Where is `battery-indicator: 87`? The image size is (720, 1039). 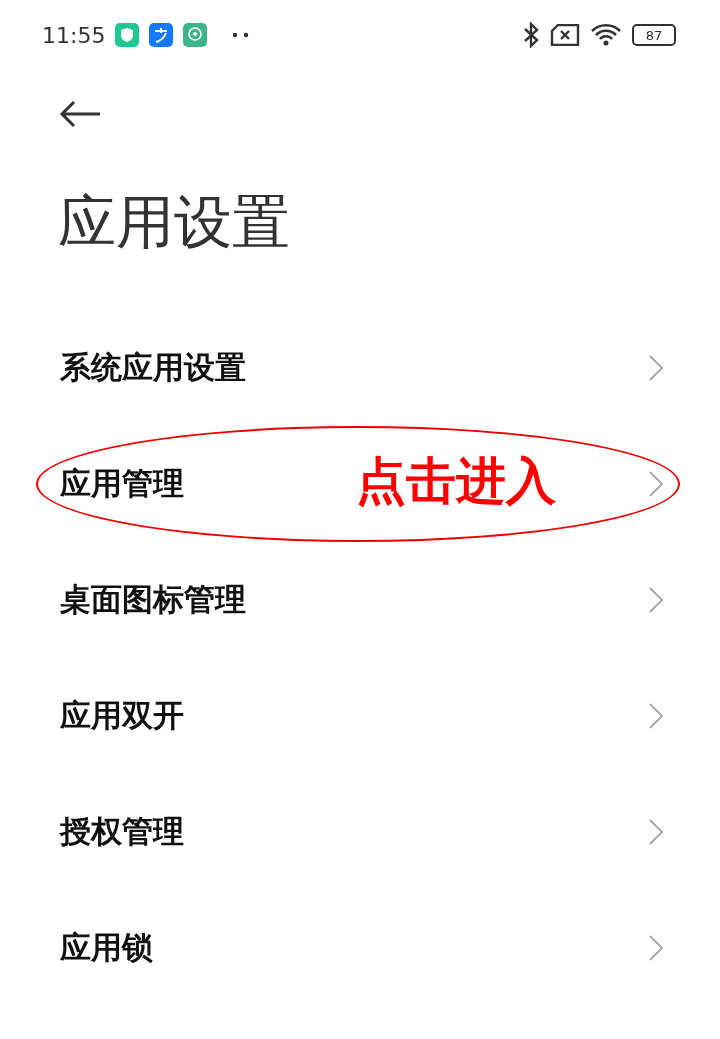
battery-indicator: 87 is located at coordinates (654, 35).